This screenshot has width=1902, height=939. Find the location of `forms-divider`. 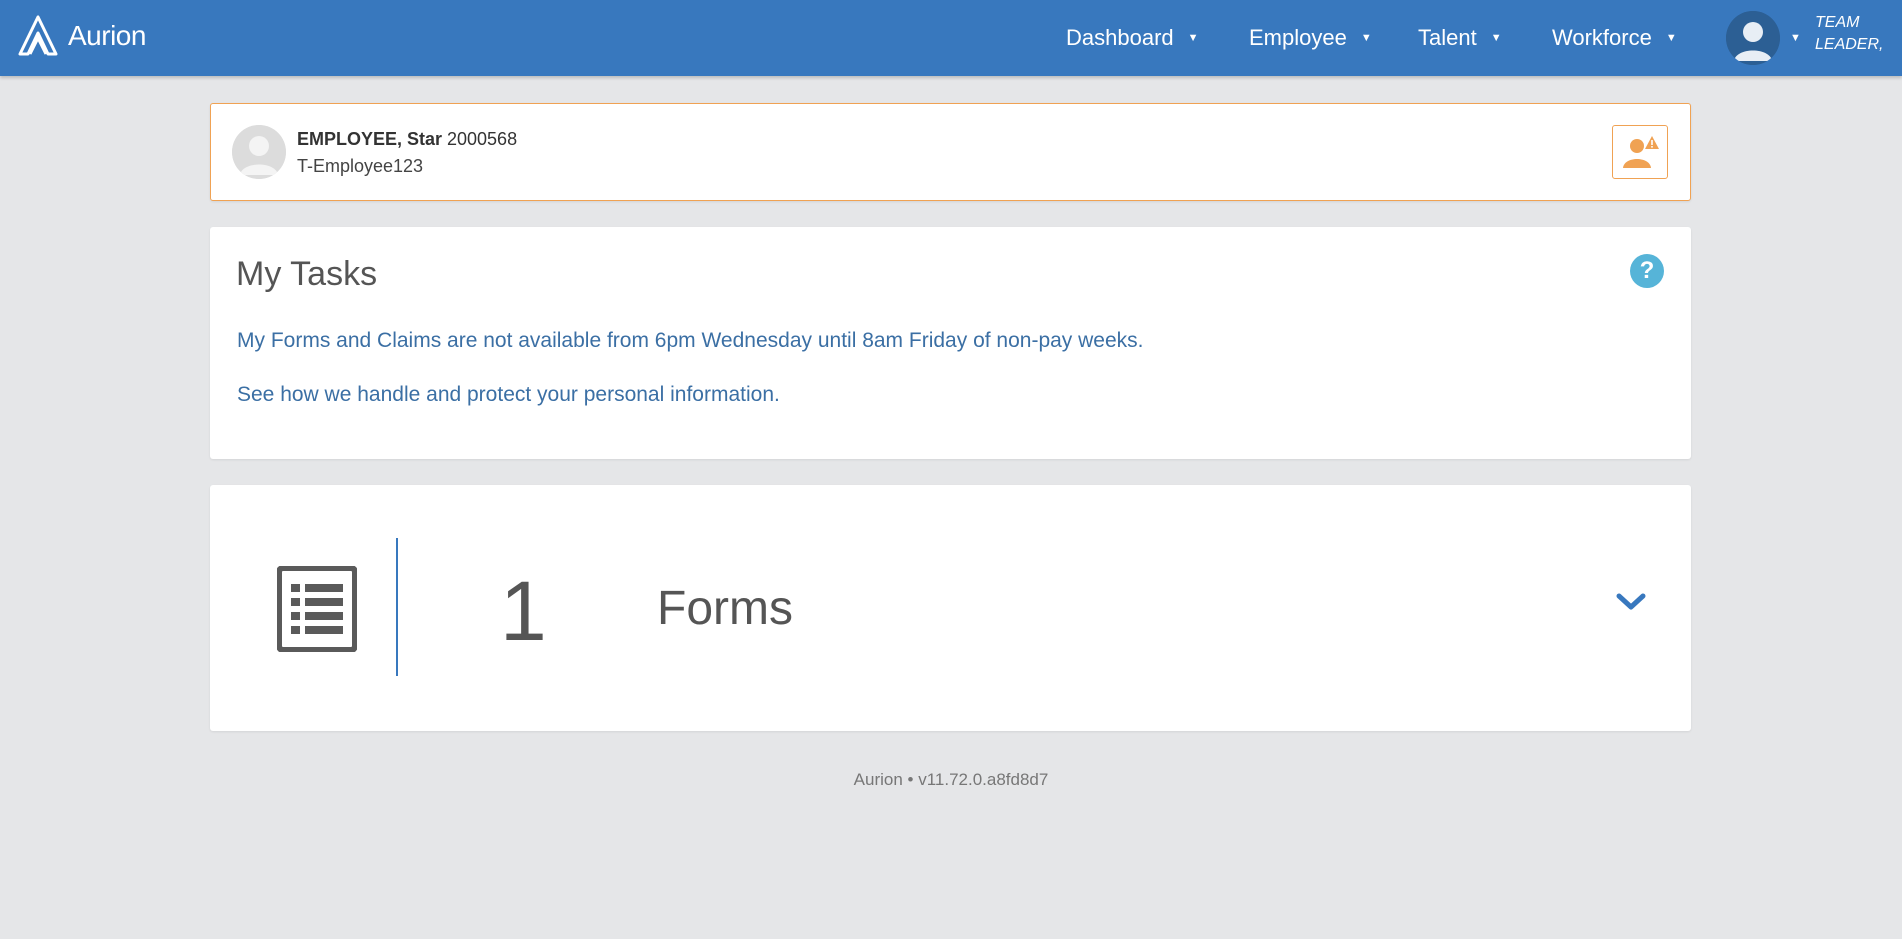

forms-divider is located at coordinates (397, 607).